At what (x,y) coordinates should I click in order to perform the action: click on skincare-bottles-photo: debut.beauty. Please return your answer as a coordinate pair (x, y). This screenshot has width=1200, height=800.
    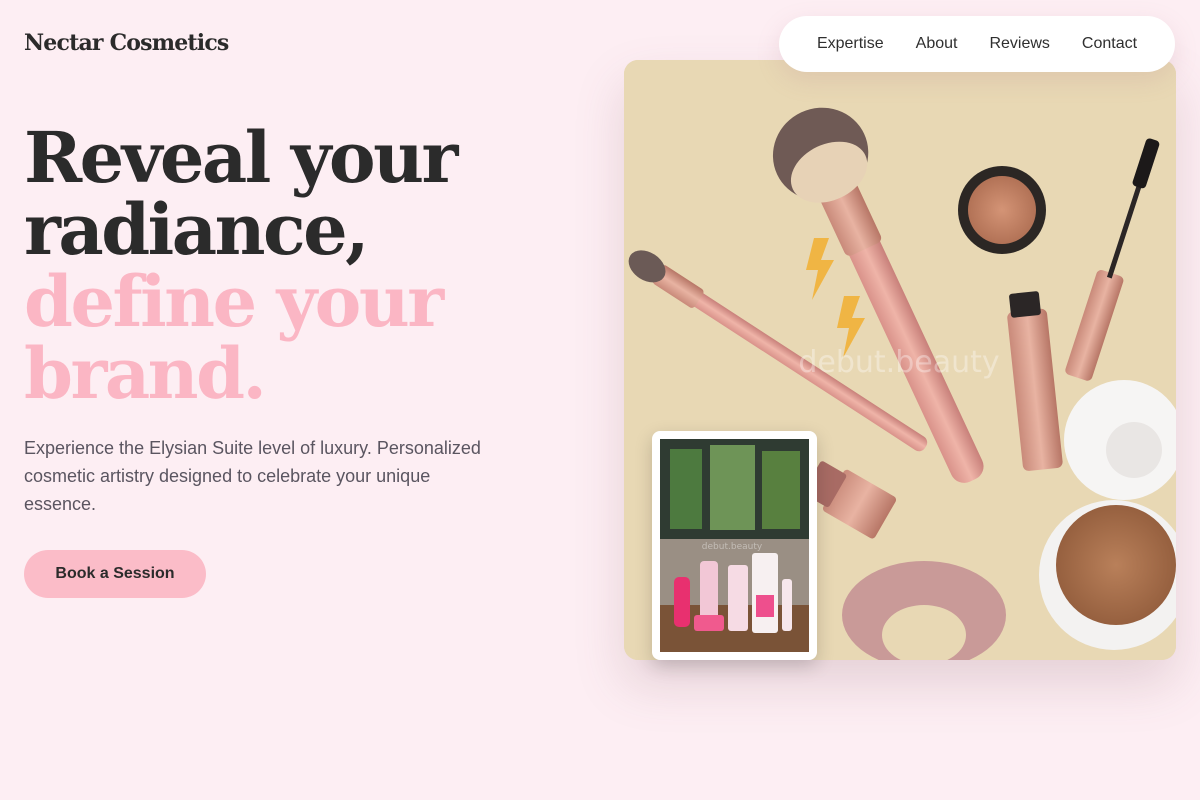
    Looking at the image, I should click on (734, 545).